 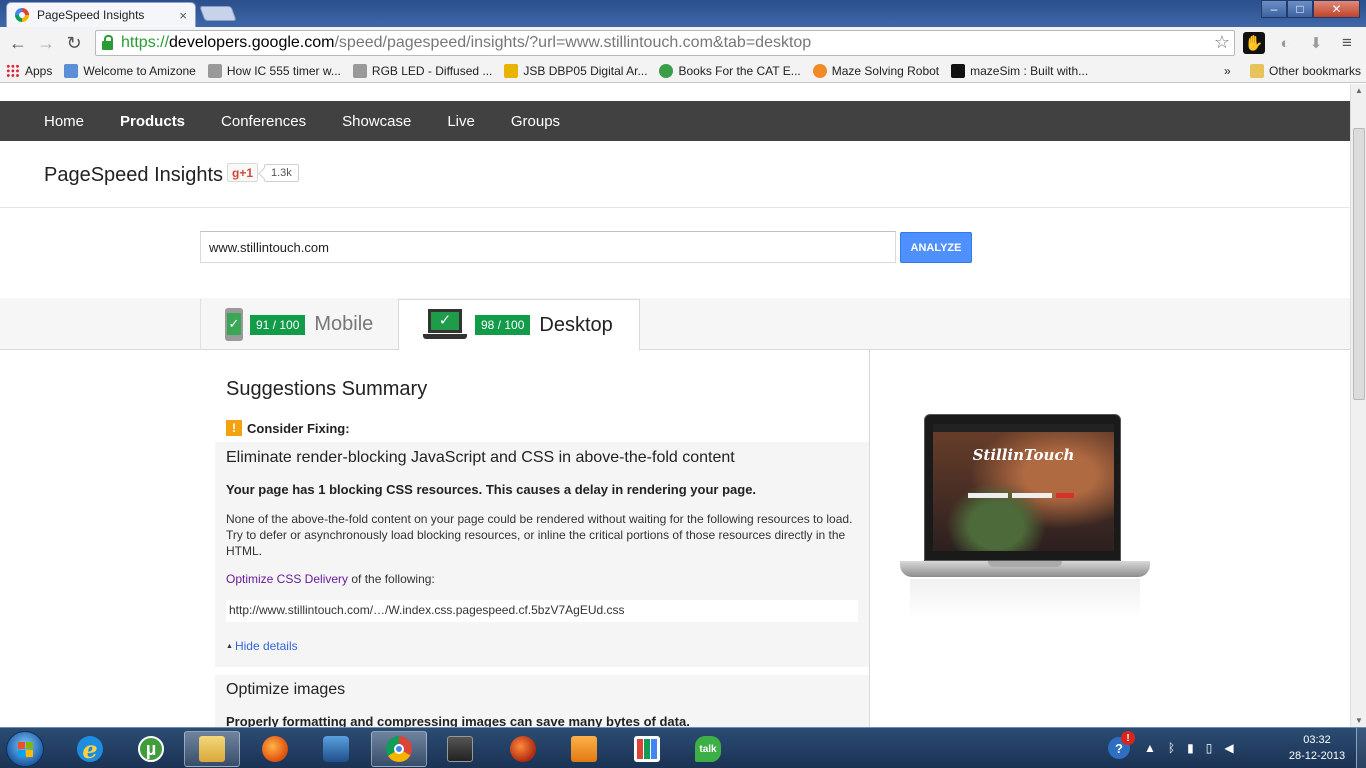 What do you see at coordinates (183, 15) in the screenshot?
I see `tab-close-button: ×` at bounding box center [183, 15].